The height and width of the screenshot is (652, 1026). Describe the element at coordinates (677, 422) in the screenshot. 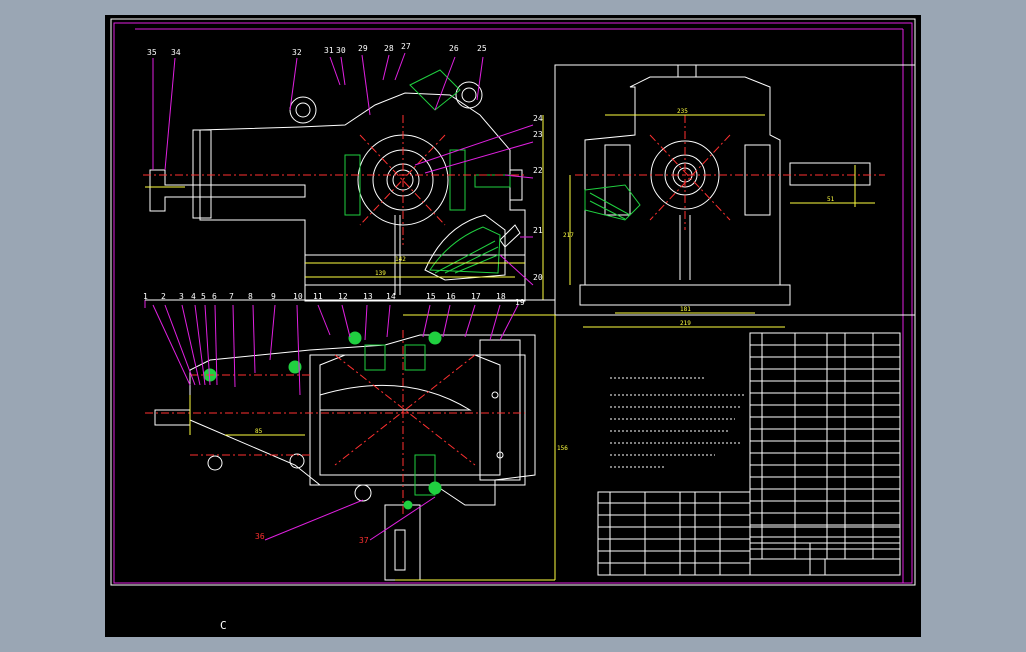

I see `technical-notes-lines` at that location.